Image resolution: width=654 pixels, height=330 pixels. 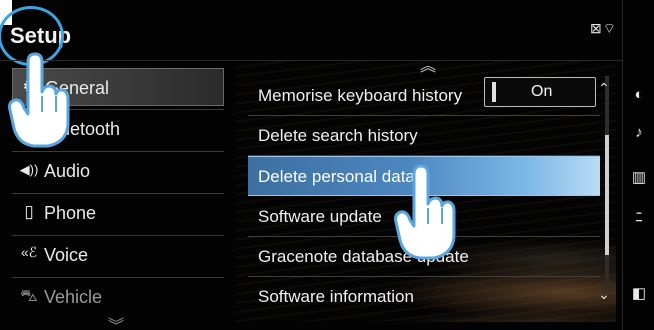 I want to click on speaker-icon: ◀)), so click(x=29, y=169).